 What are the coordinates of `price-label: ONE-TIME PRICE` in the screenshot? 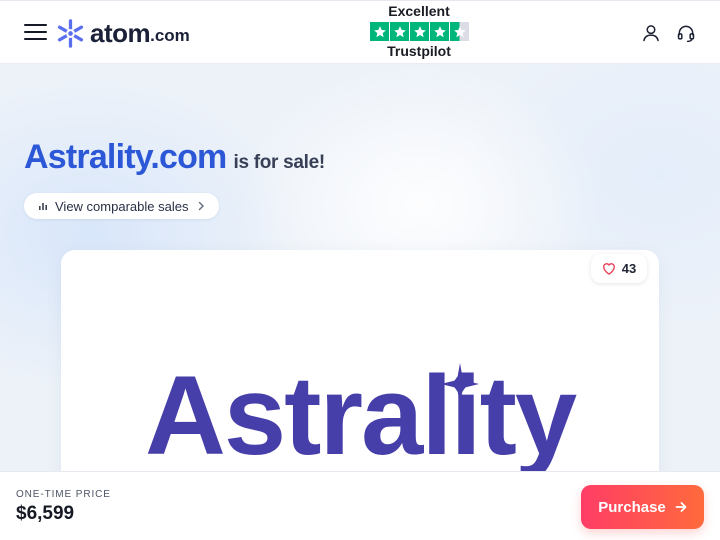 It's located at (63, 494).